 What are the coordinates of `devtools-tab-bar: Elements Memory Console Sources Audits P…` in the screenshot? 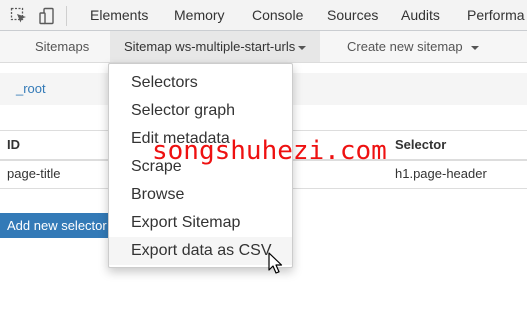 It's located at (263, 15).